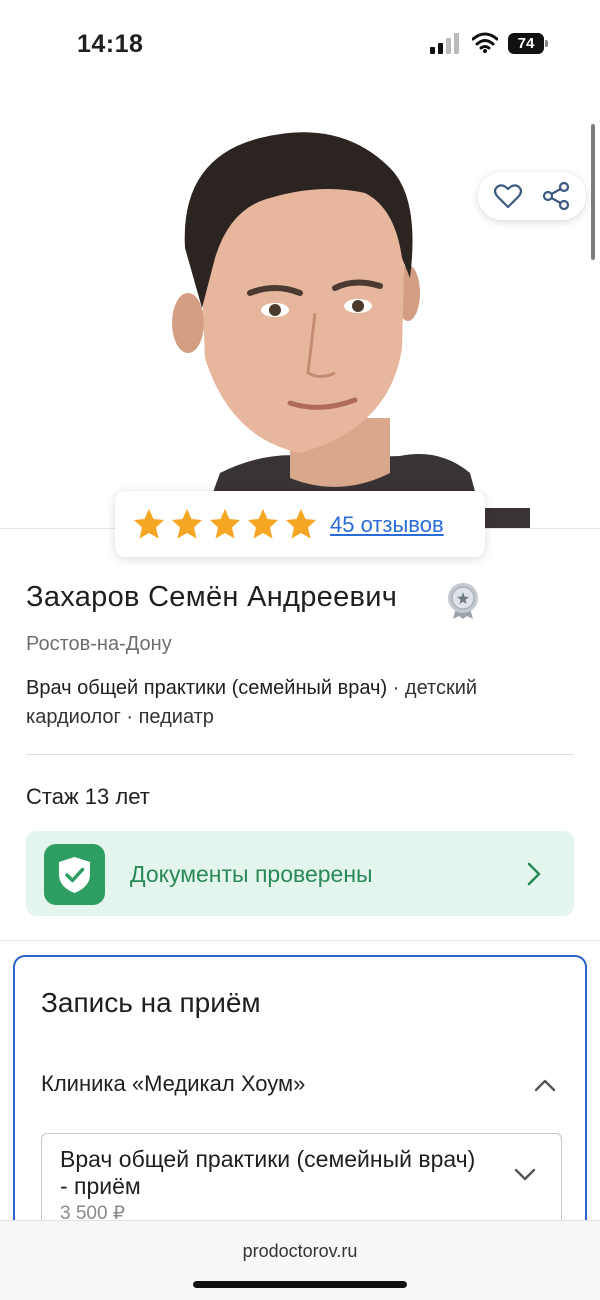 The image size is (600, 1300). I want to click on documents-verified-banner: Документы проверены, so click(300, 873).